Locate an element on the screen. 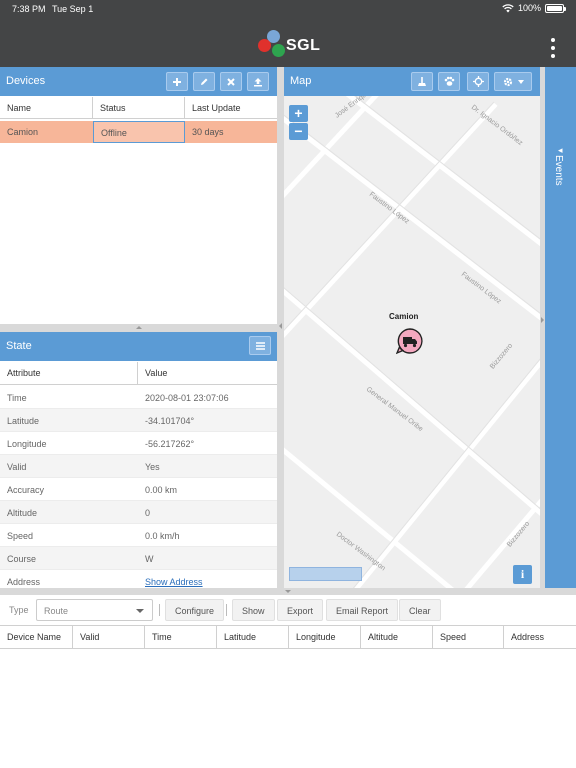 The width and height of the screenshot is (576, 768). collapse-down-arrow-icon is located at coordinates (288, 591).